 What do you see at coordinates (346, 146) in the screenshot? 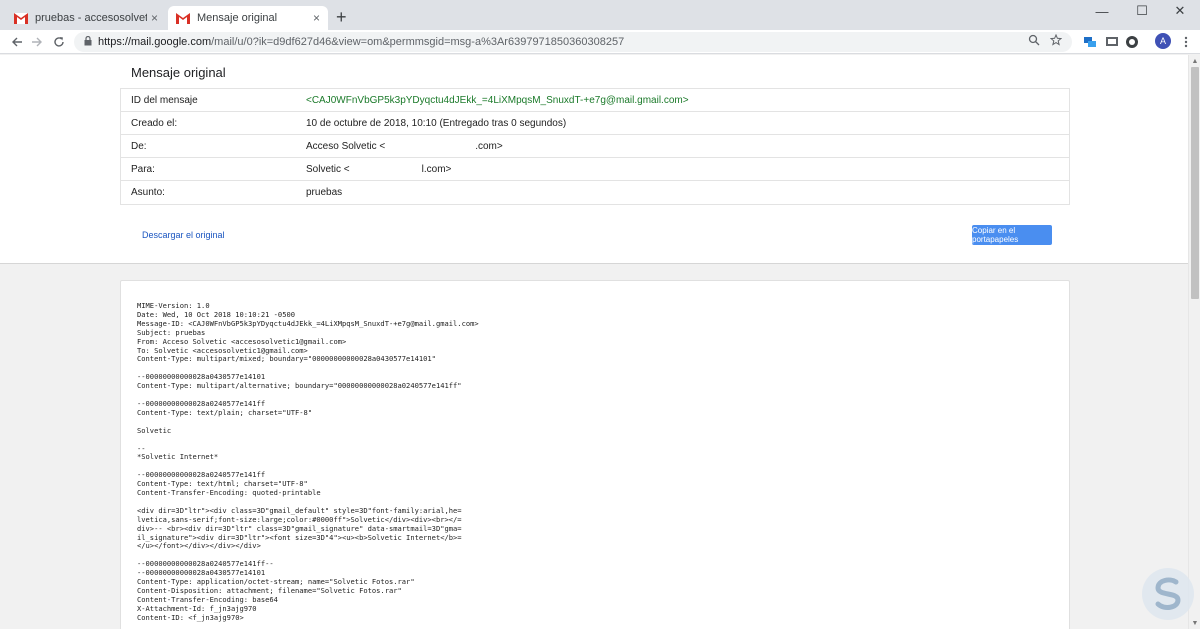
I see `from-prefix: Acceso Solvetic <` at bounding box center [346, 146].